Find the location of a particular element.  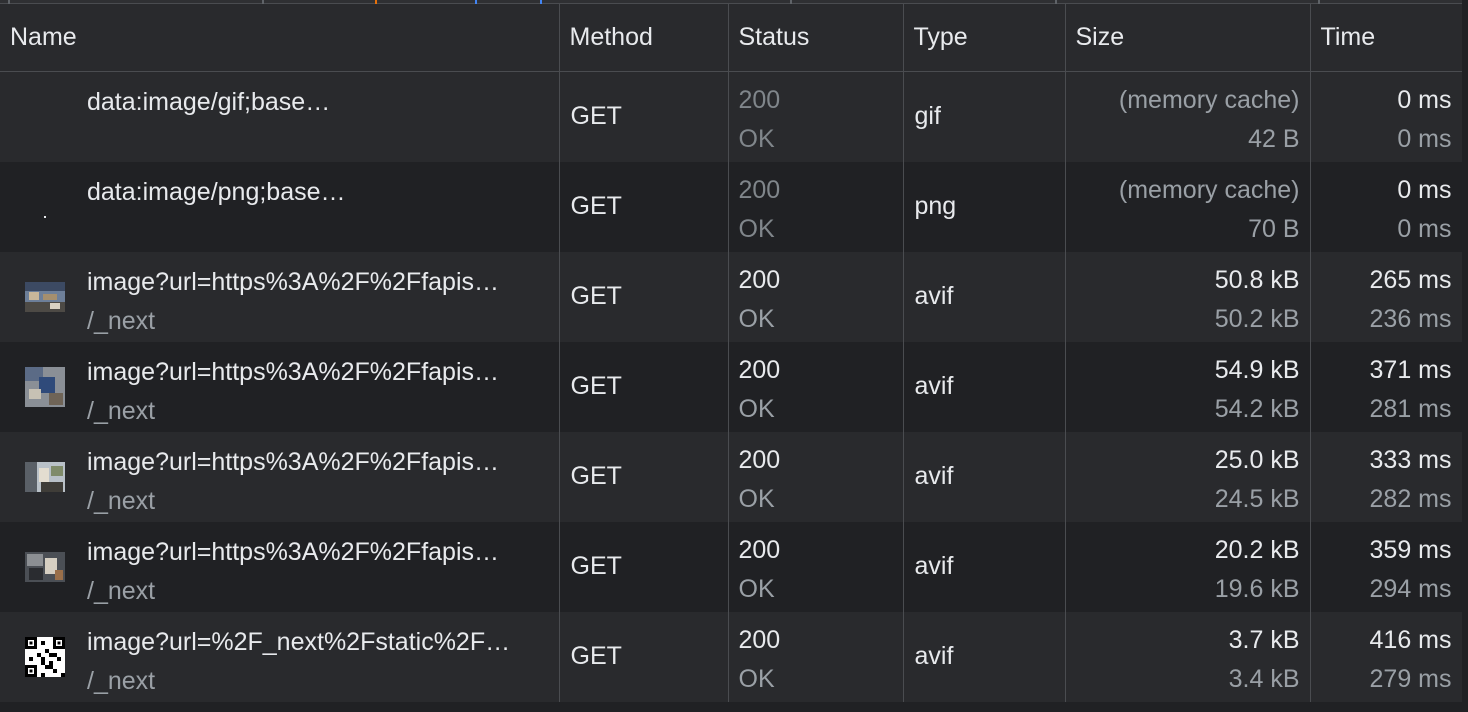

size-cell: 20.2 kB 19.6 kB is located at coordinates (1188, 566).